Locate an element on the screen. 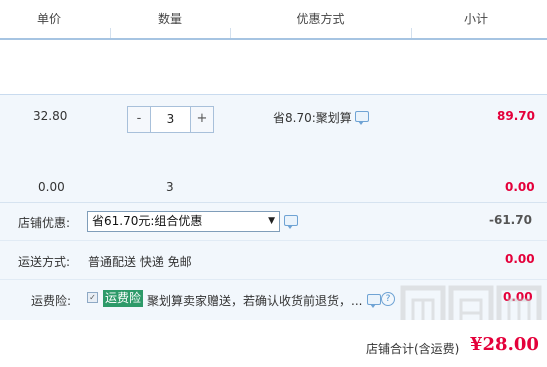 The height and width of the screenshot is (367, 547). column-header-discount: 优惠方式 is located at coordinates (320, 19).